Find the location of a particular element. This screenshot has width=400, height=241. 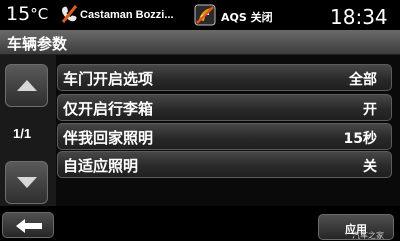

setting-label: 伴我回家照明 is located at coordinates (108, 138).